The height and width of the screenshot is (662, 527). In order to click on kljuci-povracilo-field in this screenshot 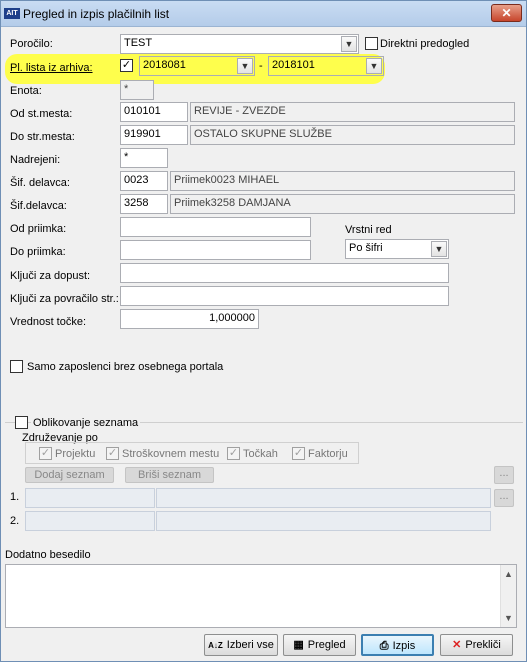, I will do `click(284, 296)`.